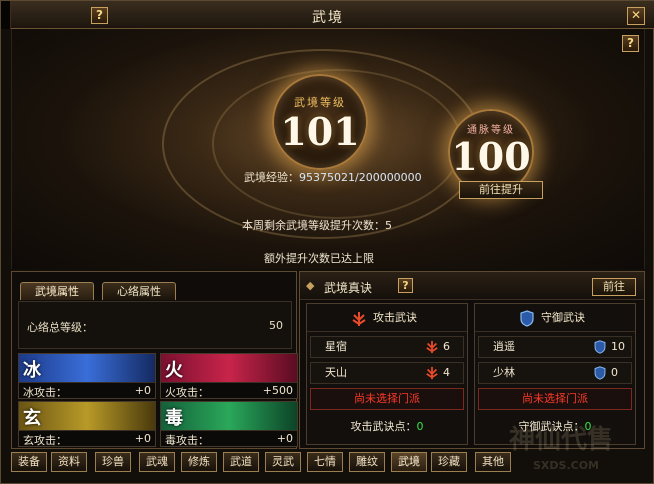 This screenshot has width=654, height=484. I want to click on defense-skill-name: 逍遥, so click(504, 346).